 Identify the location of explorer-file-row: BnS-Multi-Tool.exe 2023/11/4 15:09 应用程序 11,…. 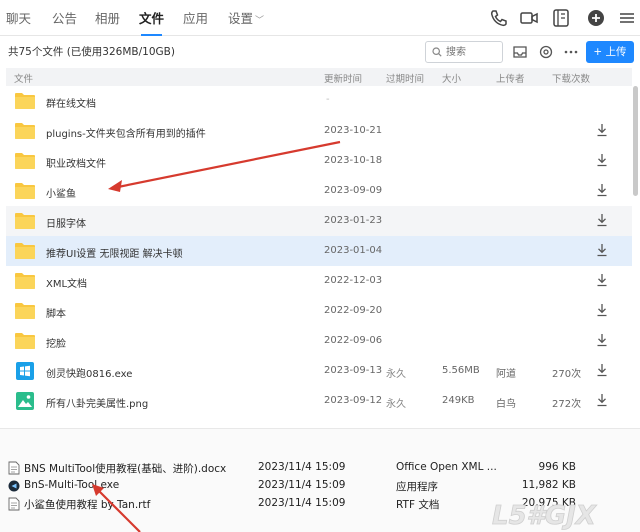
(320, 486).